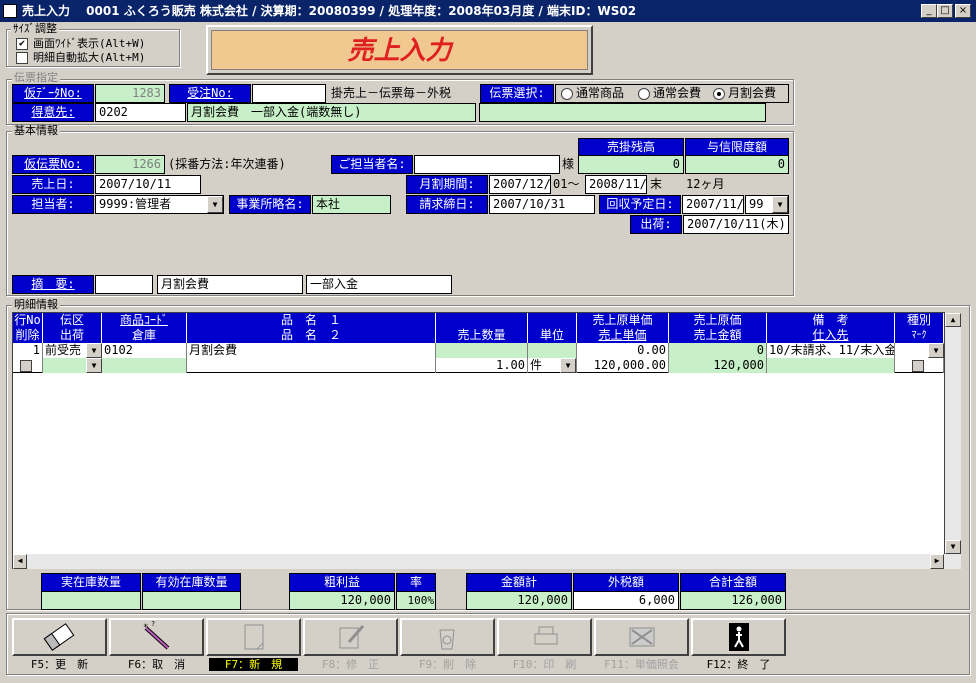 Image resolution: width=976 pixels, height=683 pixels. I want to click on row-kind-dropdown-icon: ▼, so click(94, 350).